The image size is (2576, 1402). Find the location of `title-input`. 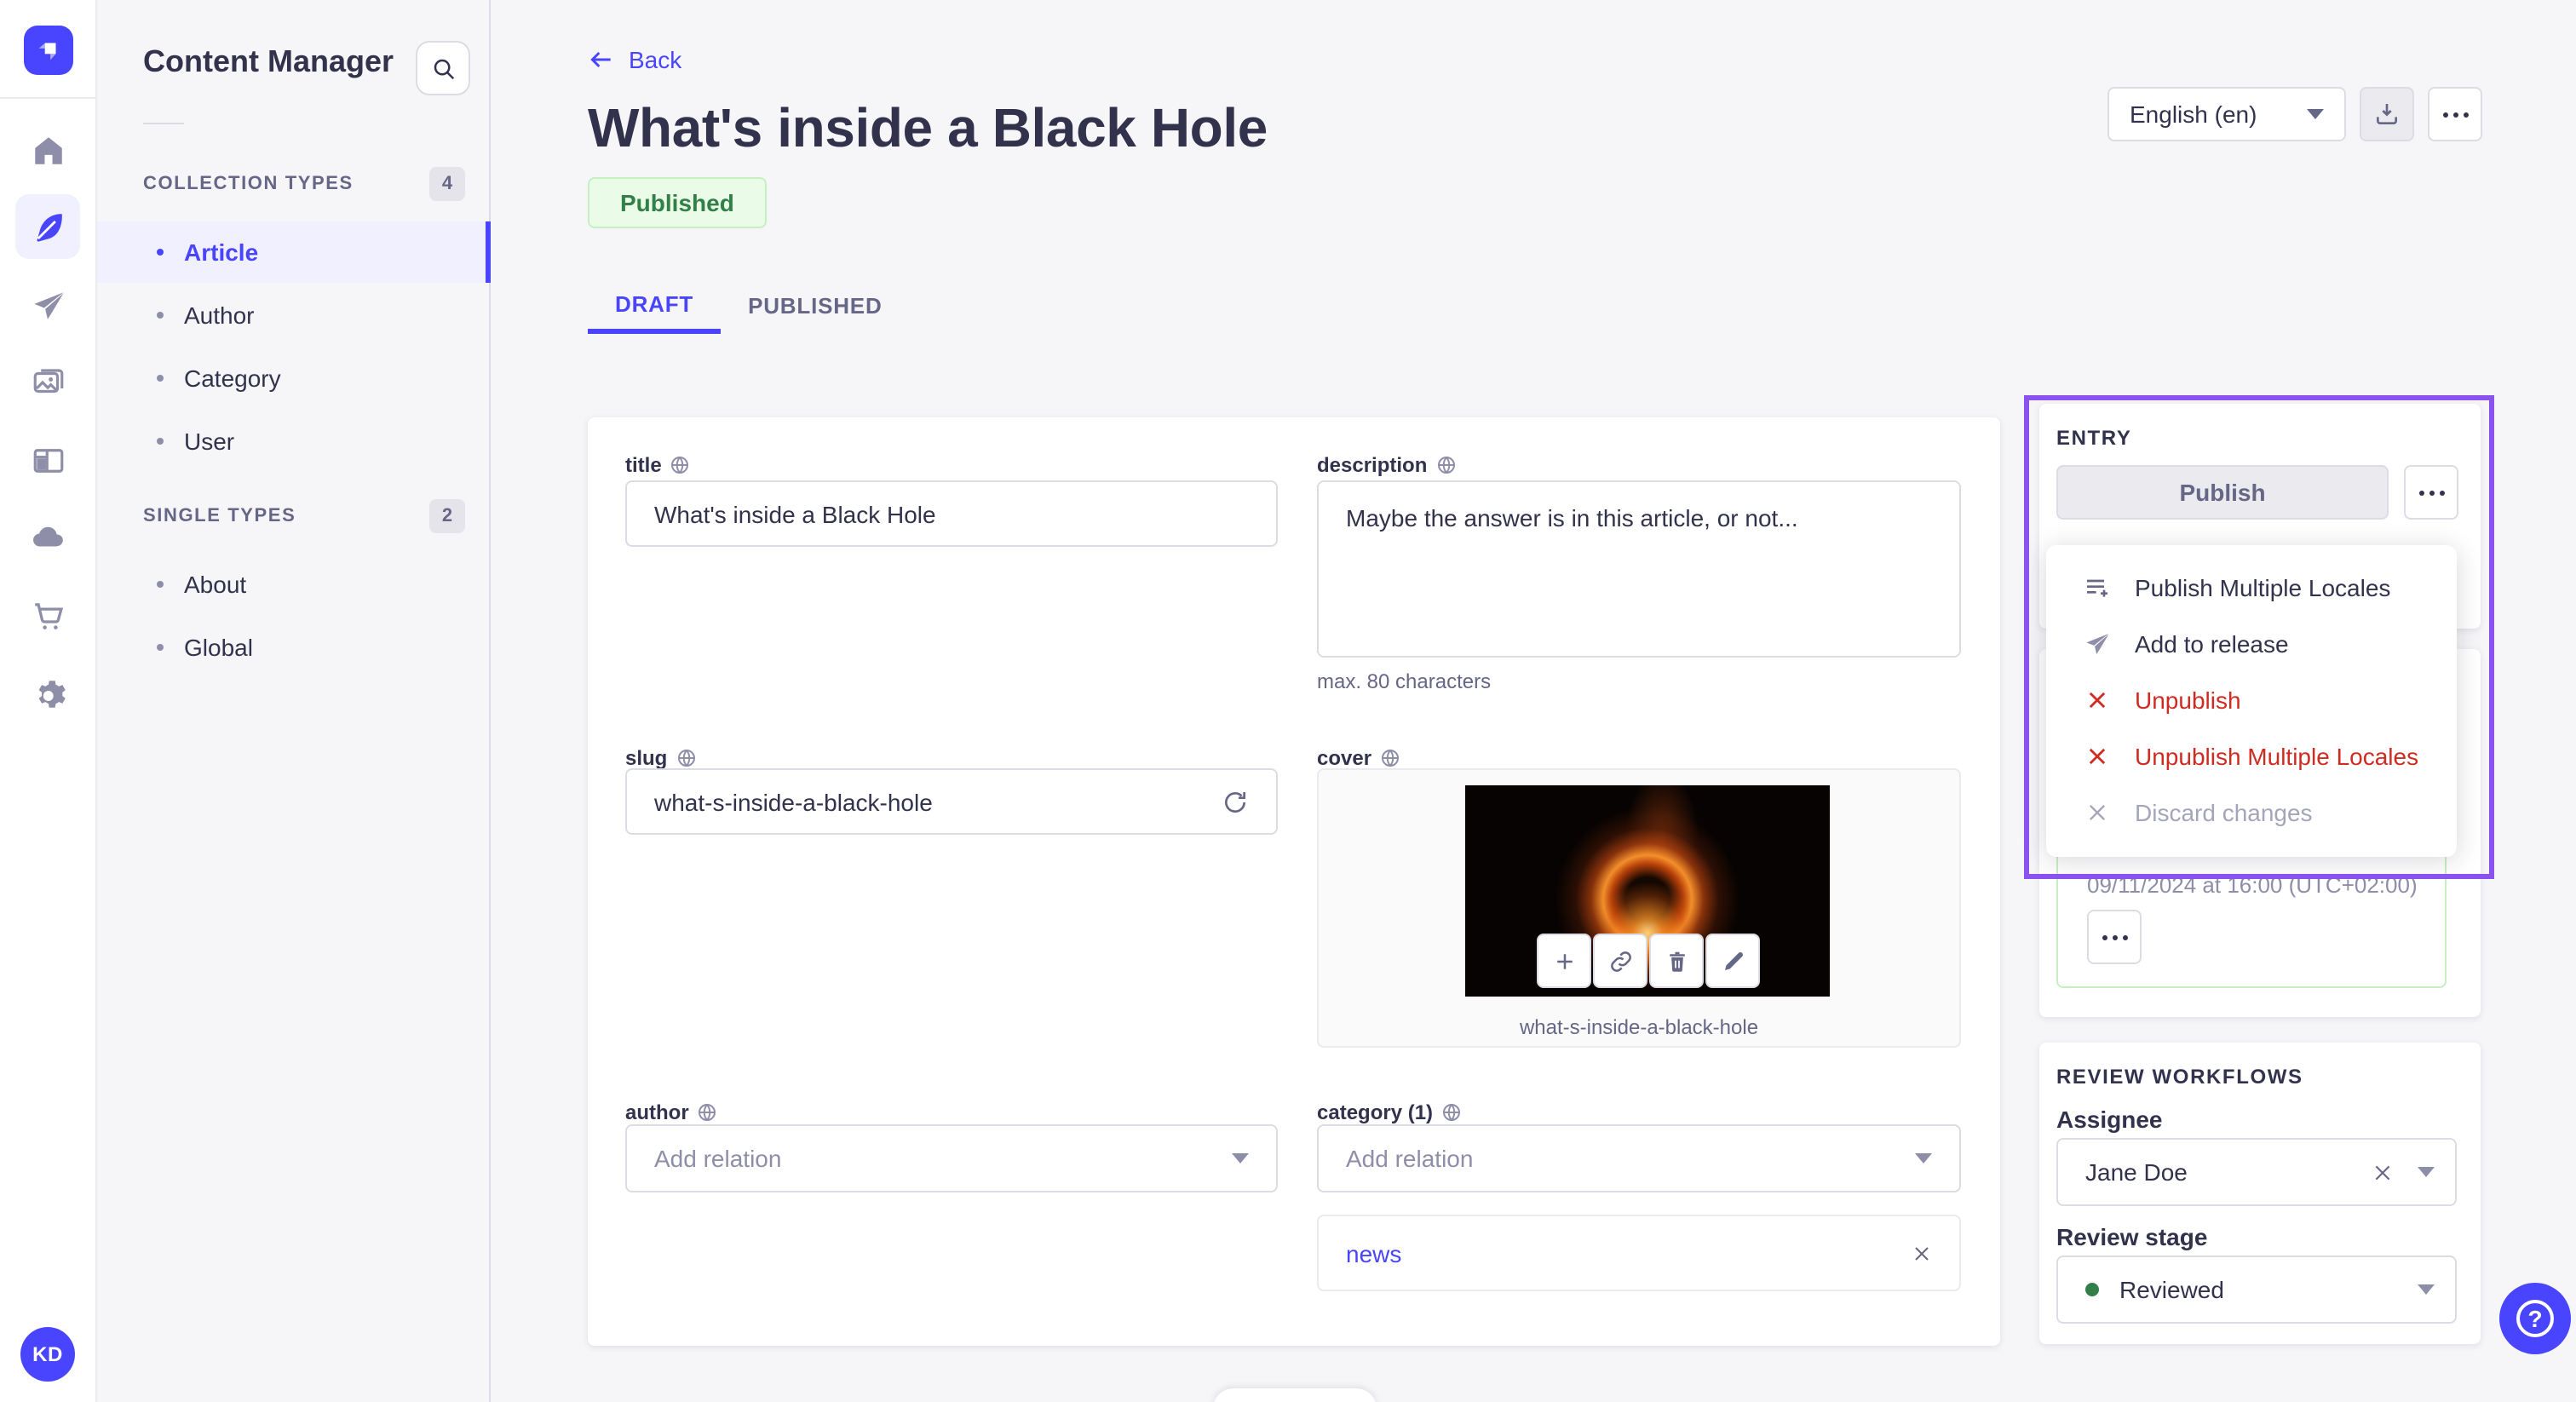

title-input is located at coordinates (951, 513).